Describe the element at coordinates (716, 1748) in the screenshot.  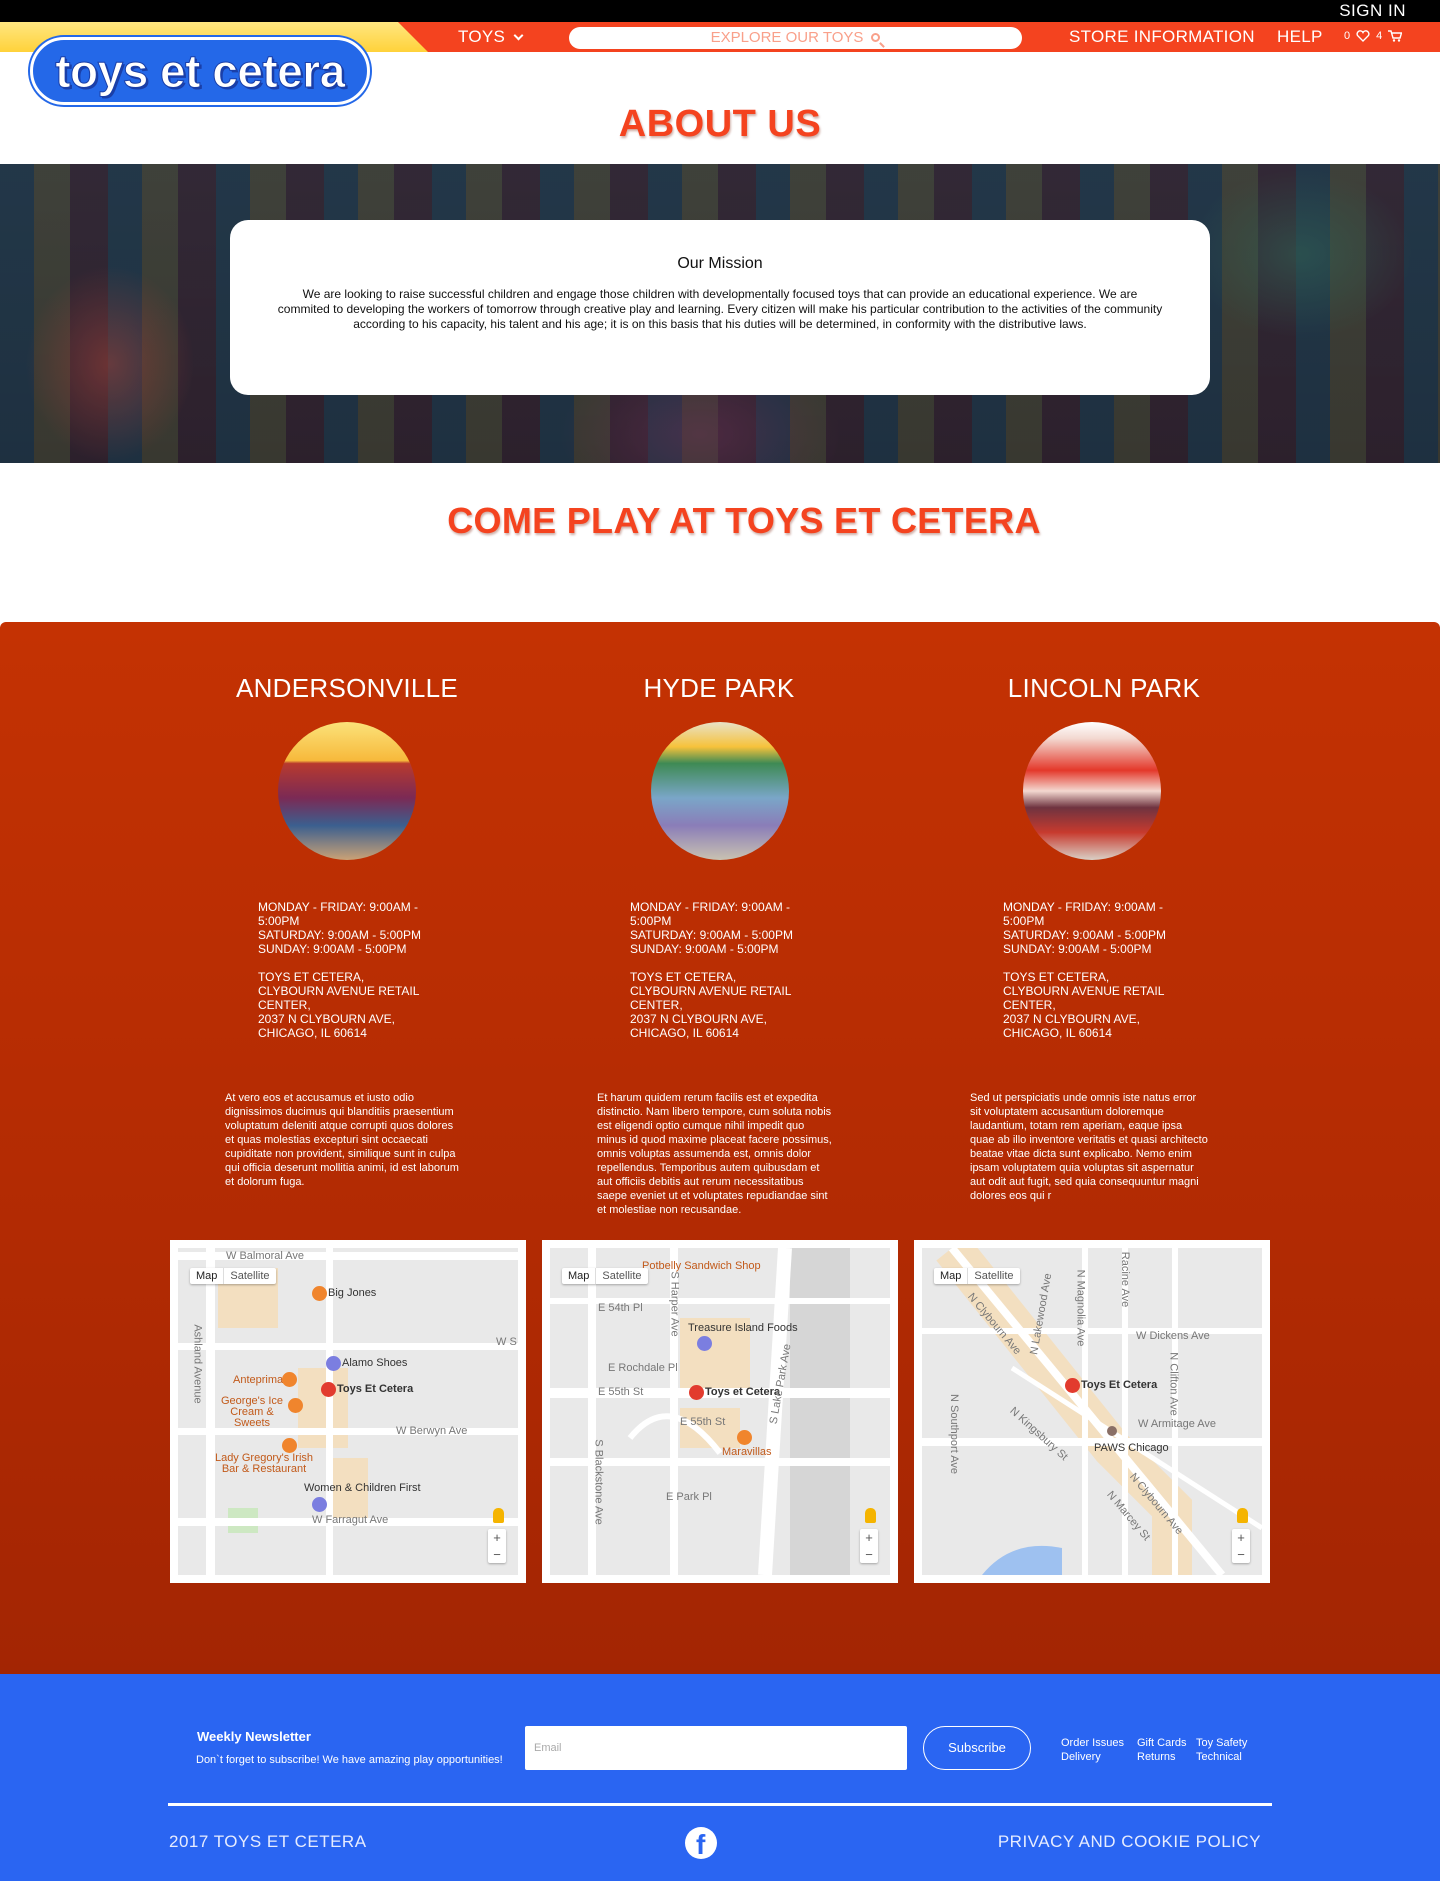
I see `email-field: Email` at that location.